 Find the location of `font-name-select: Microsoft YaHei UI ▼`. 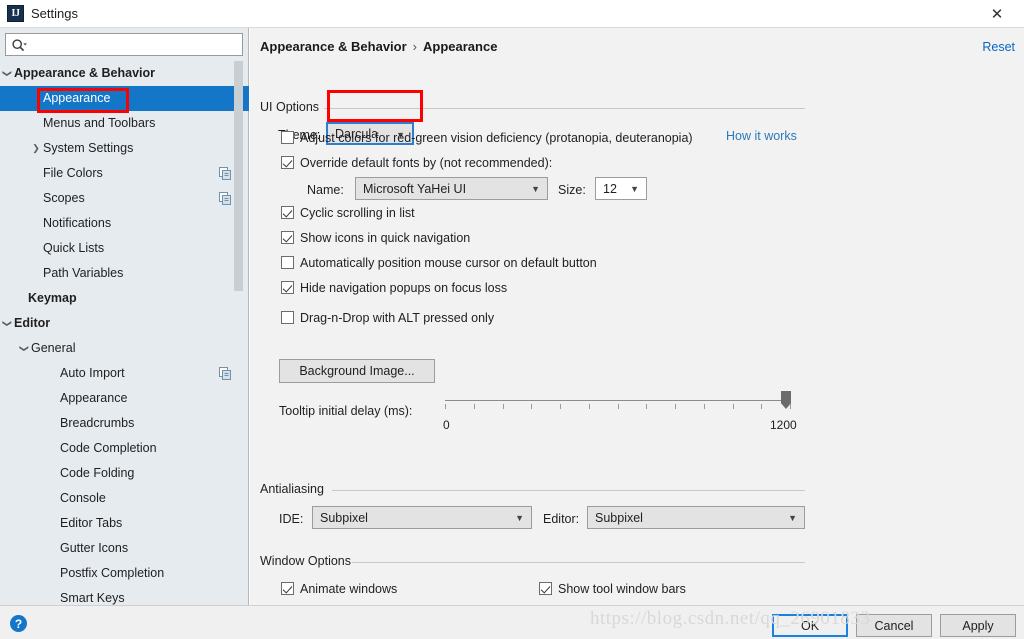

font-name-select: Microsoft YaHei UI ▼ is located at coordinates (451, 188).